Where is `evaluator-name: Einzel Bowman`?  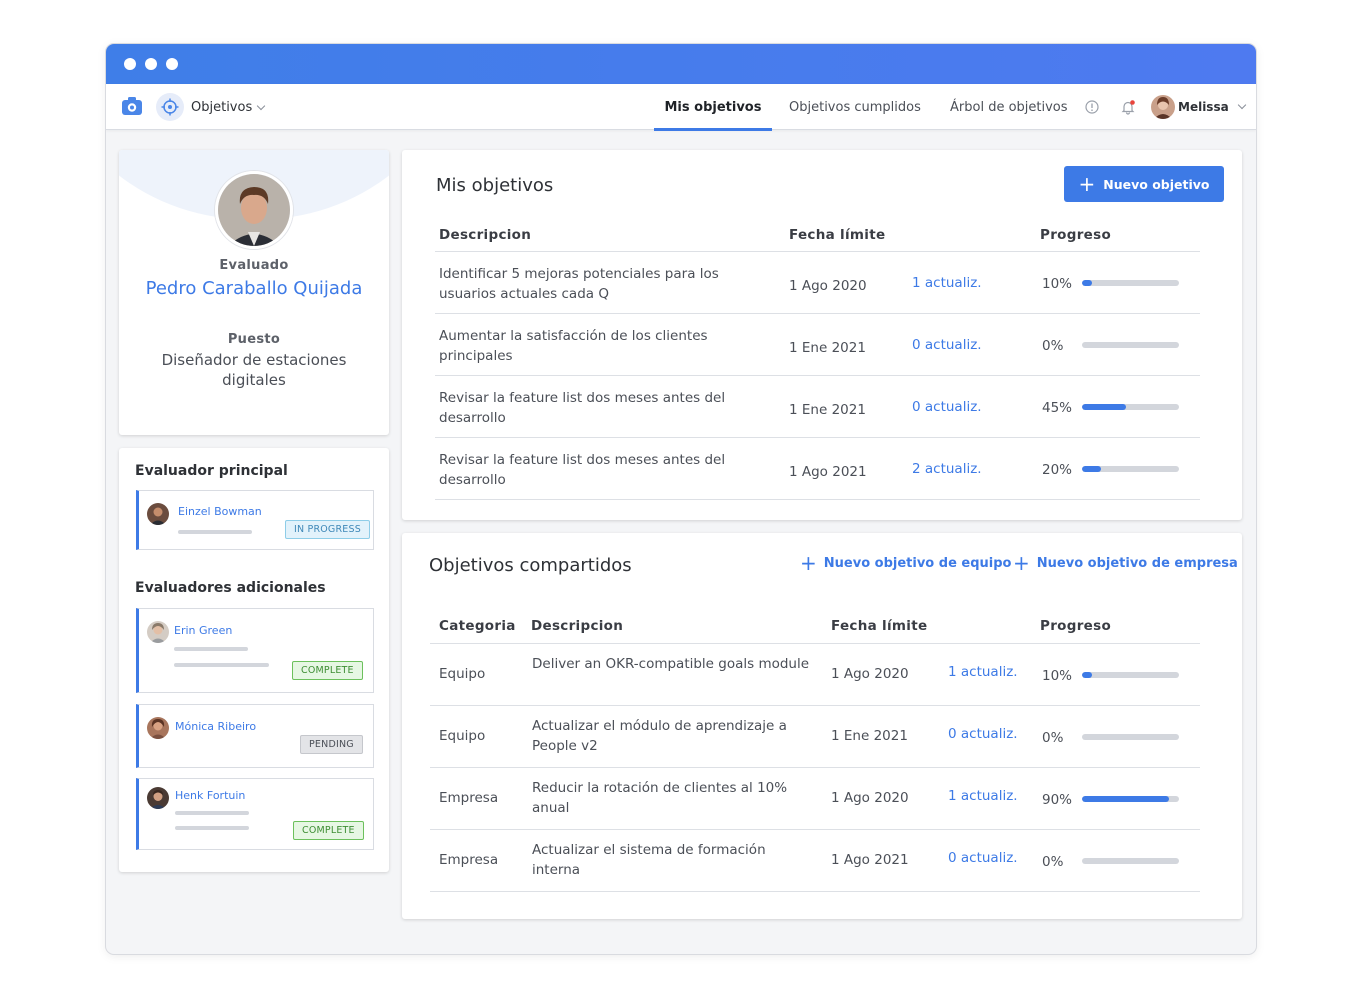 evaluator-name: Einzel Bowman is located at coordinates (220, 511).